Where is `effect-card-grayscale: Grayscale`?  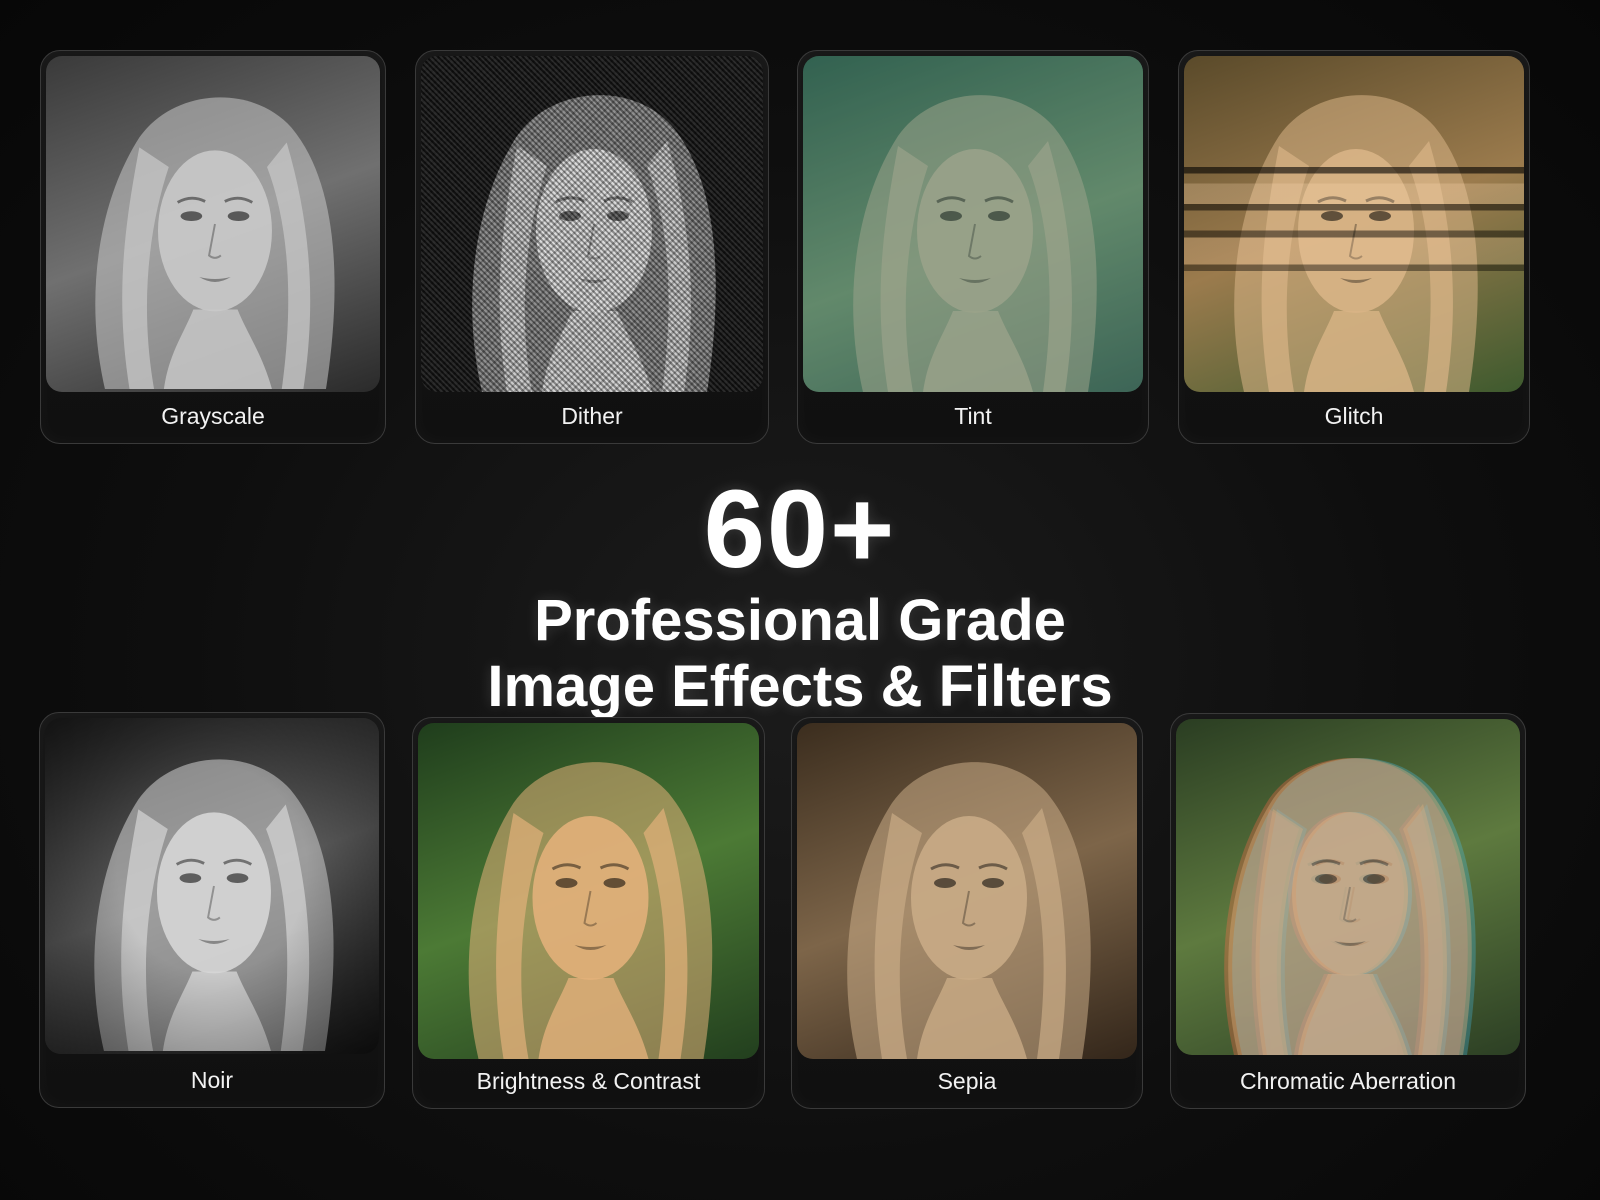
effect-card-grayscale: Grayscale is located at coordinates (213, 247).